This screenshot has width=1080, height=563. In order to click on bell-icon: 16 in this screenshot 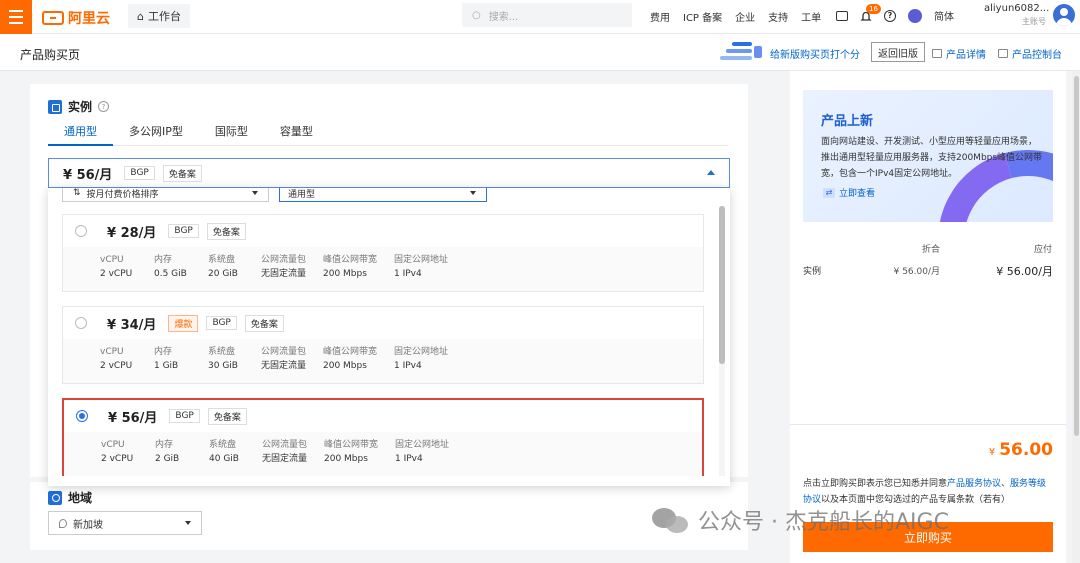, I will do `click(870, 12)`.